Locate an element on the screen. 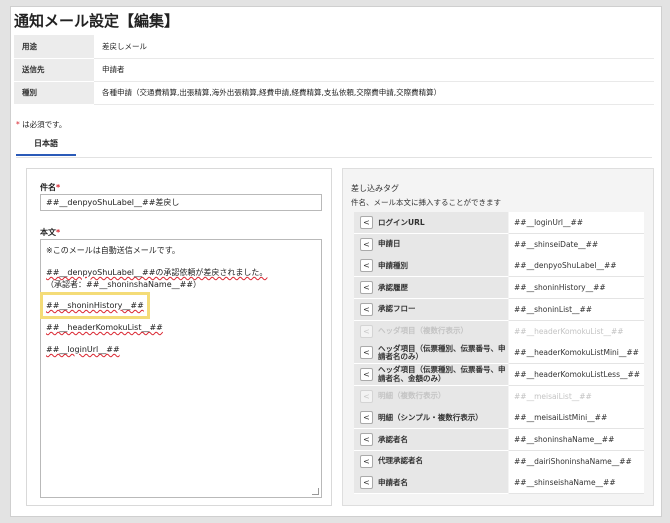 Image resolution: width=670 pixels, height=523 pixels. tag-name: 申請種別 is located at coordinates (393, 266).